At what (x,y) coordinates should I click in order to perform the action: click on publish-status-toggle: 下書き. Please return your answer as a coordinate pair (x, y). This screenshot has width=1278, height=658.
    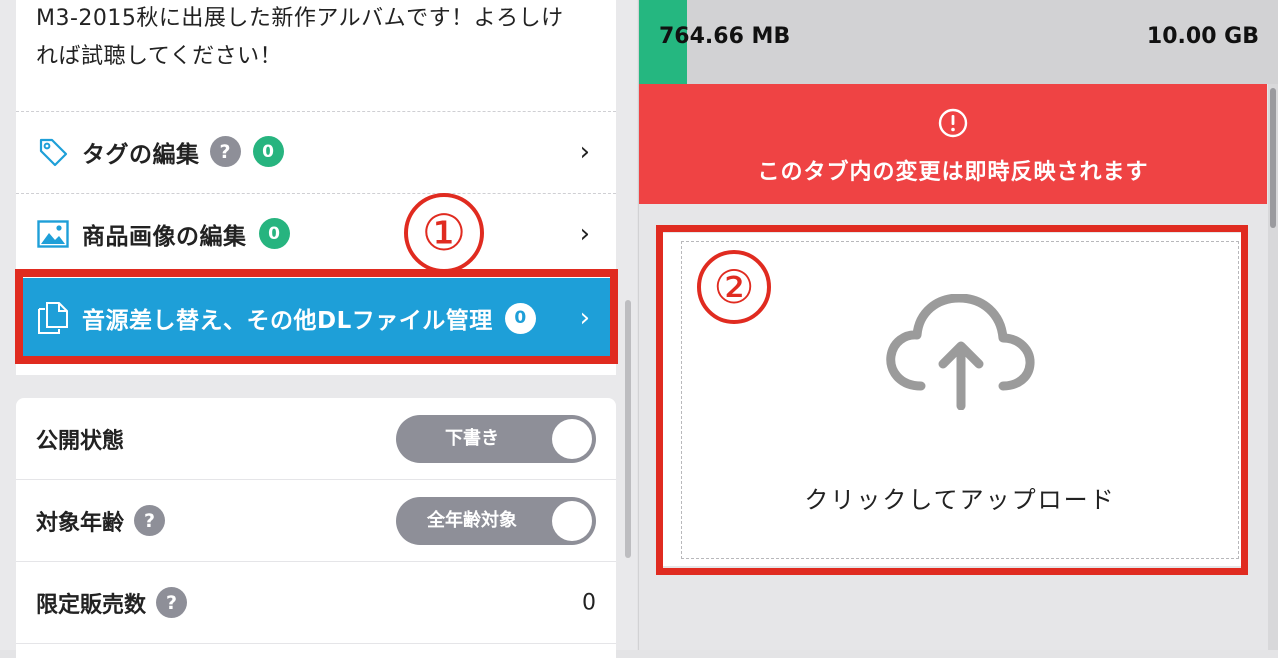
    Looking at the image, I should click on (496, 438).